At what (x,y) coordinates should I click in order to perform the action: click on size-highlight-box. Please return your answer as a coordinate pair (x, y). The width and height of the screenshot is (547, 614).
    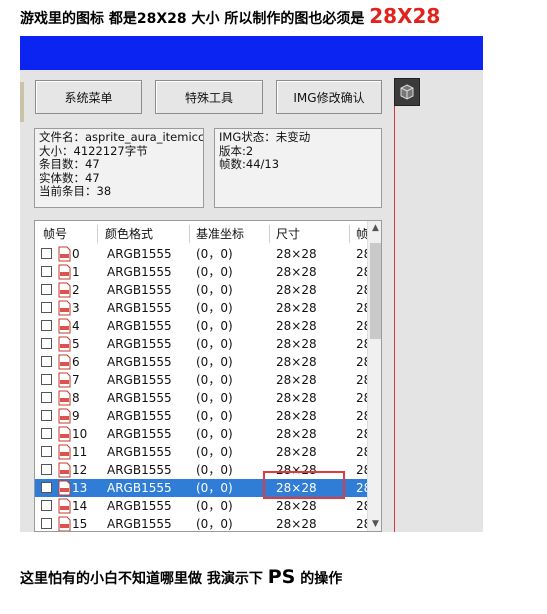
    Looking at the image, I should click on (304, 485).